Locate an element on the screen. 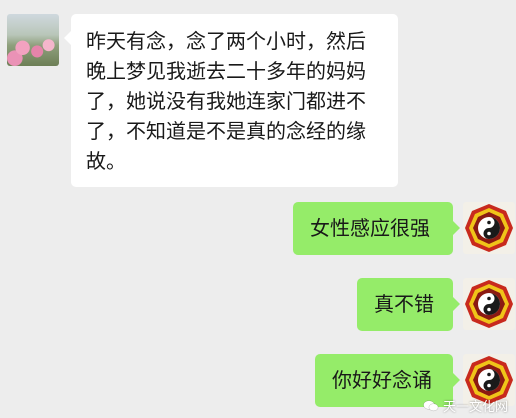  outgoing-message-bubble: 真不错 is located at coordinates (408, 304).